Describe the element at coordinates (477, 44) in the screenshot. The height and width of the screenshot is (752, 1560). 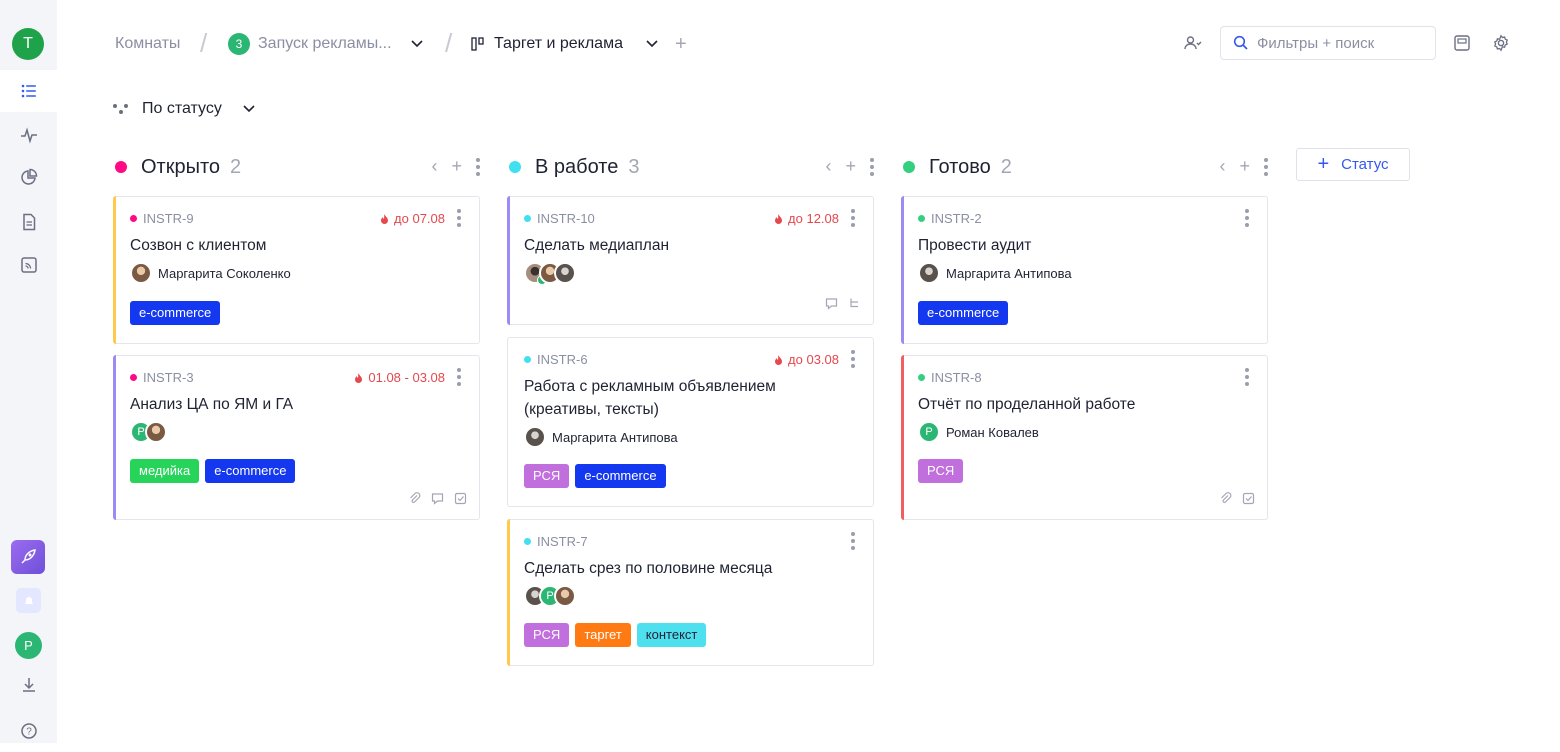
I see `board-icon` at that location.